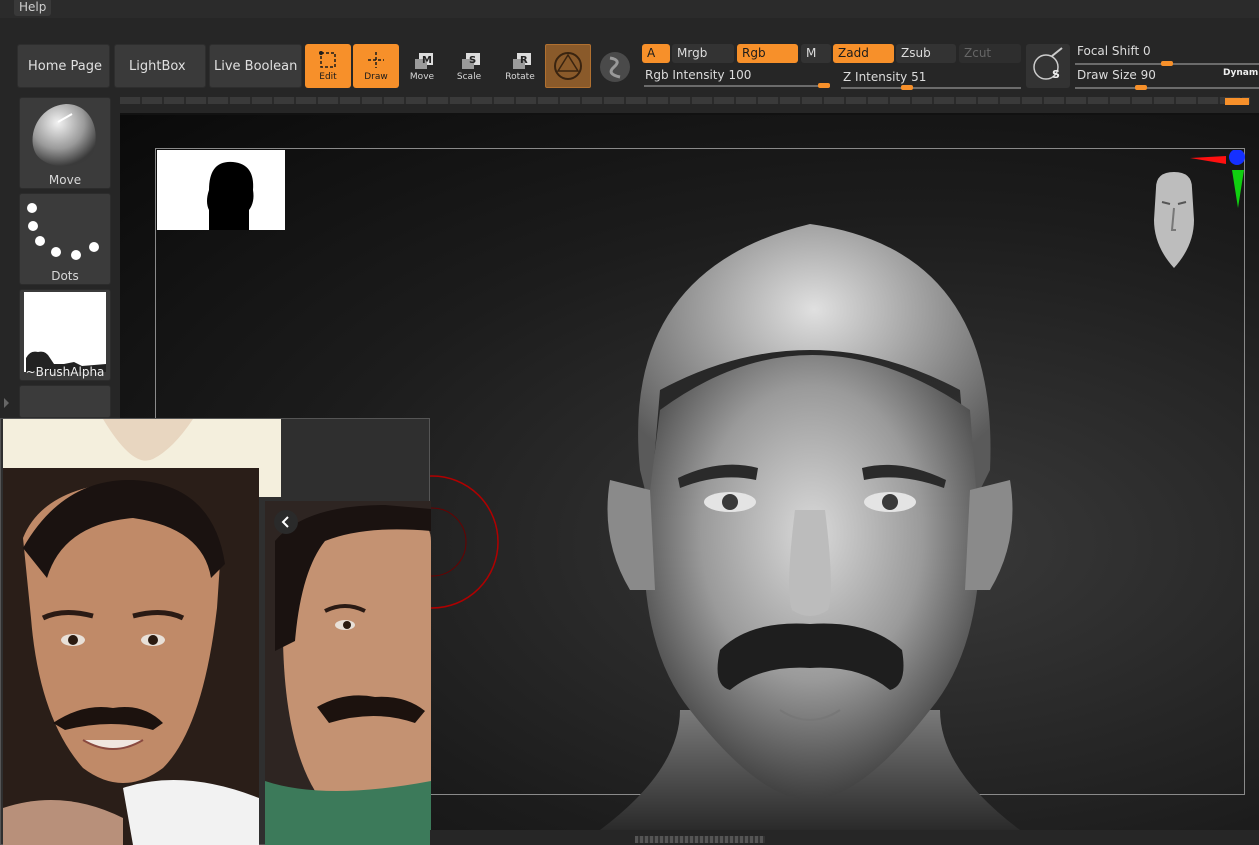 The height and width of the screenshot is (845, 1259). I want to click on move-icon: M, so click(424, 61).